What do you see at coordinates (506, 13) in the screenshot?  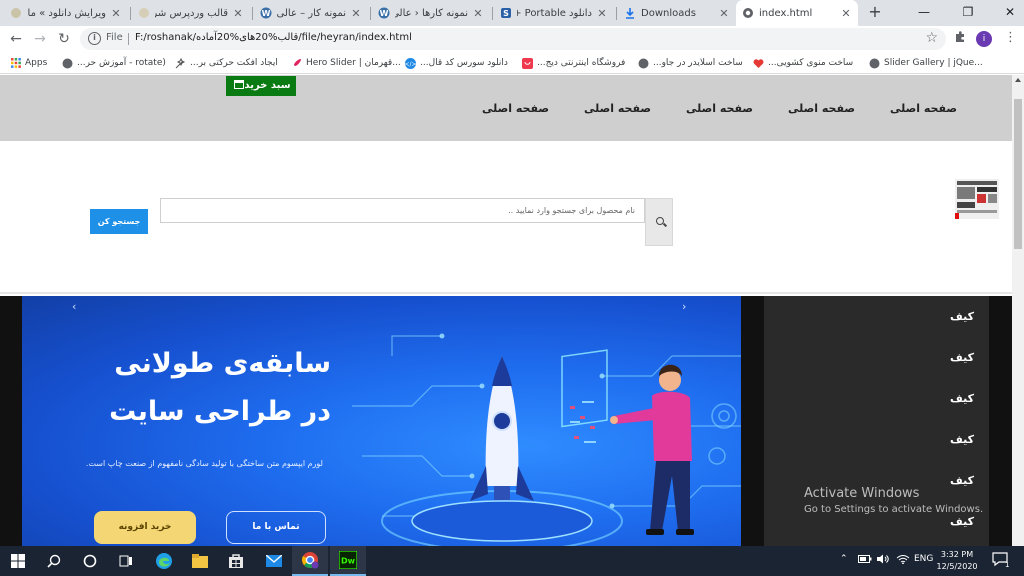 I see `svg-text: S` at bounding box center [506, 13].